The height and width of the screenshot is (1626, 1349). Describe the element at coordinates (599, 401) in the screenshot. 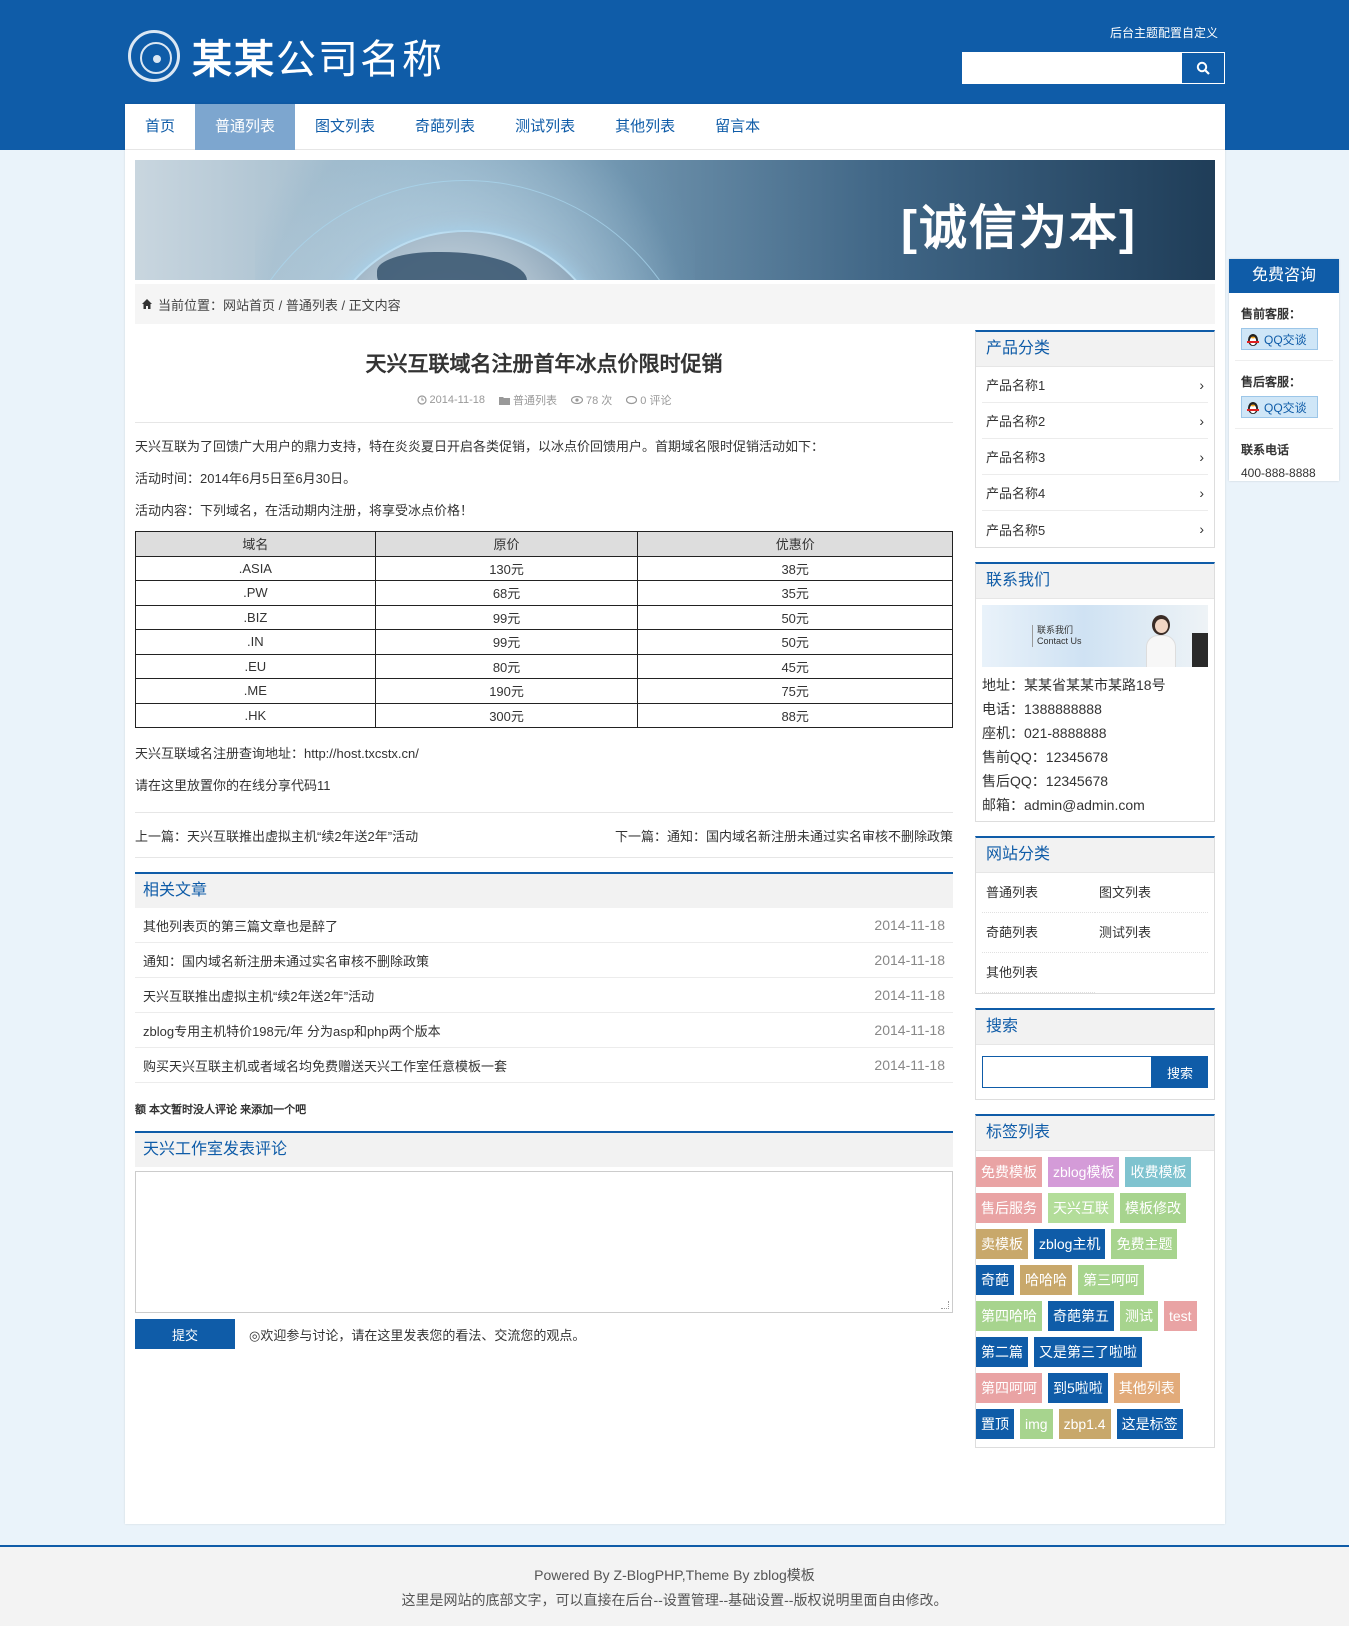

I see `meta-views: 78 次` at that location.